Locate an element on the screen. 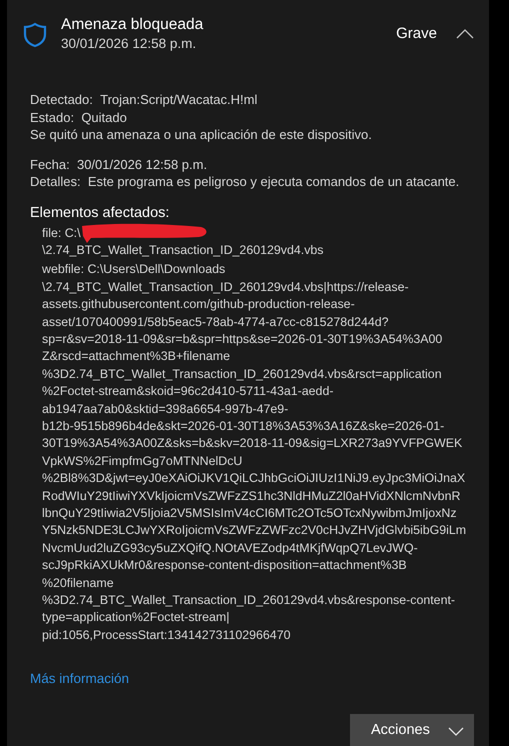 Image resolution: width=509 pixels, height=746 pixels. actions-button: Acciones is located at coordinates (412, 730).